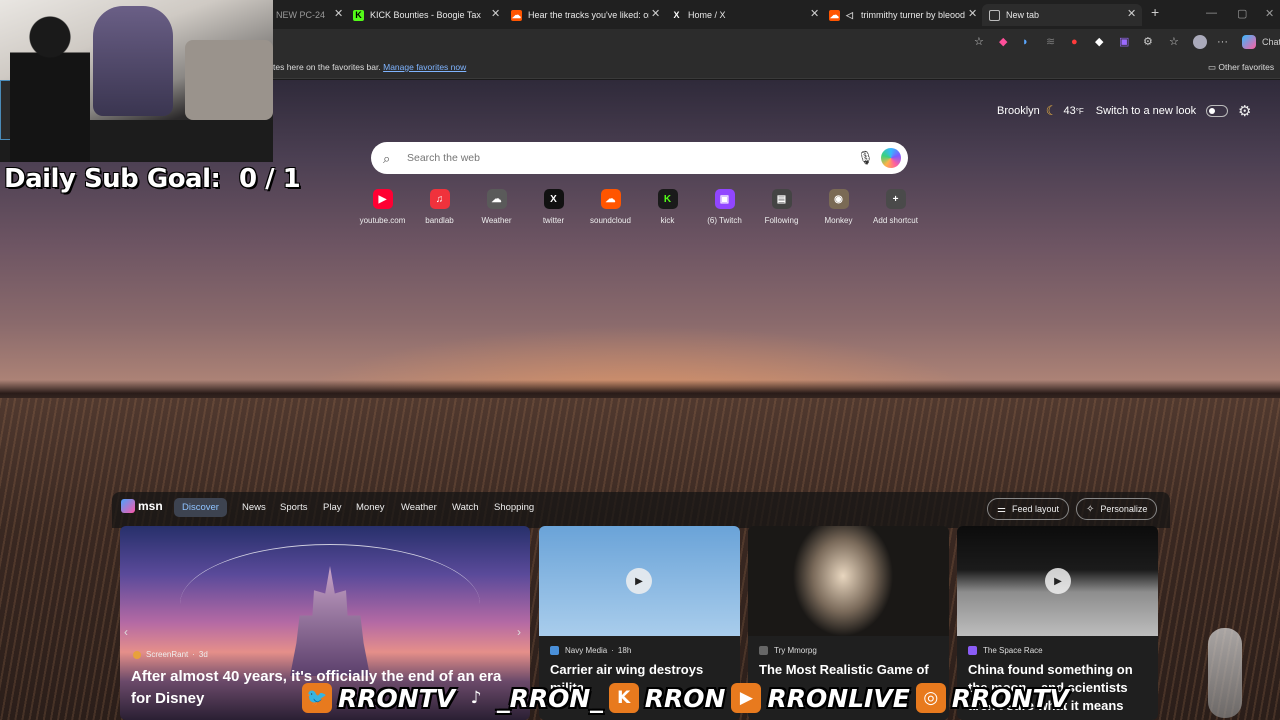 This screenshot has width=1280, height=720. What do you see at coordinates (1062, 15) in the screenshot?
I see `tab-5-active: New tab` at bounding box center [1062, 15].